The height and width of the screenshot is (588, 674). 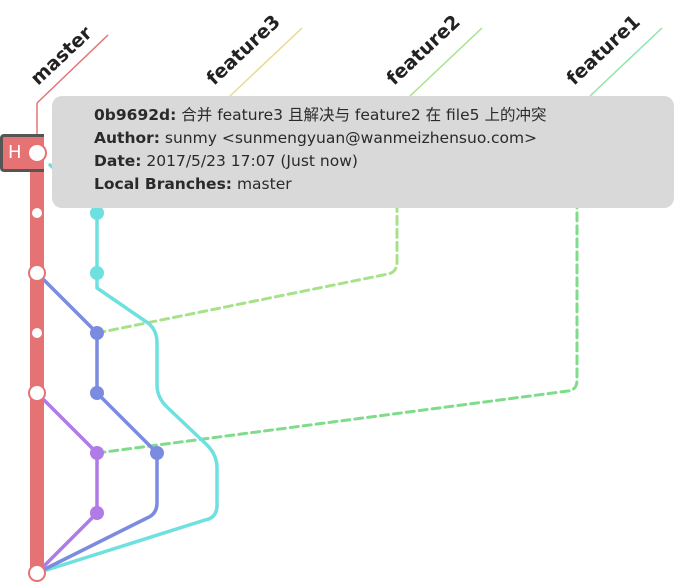 What do you see at coordinates (252, 161) in the screenshot?
I see `date-value: 2017/5/23 17:07 (Just now)` at bounding box center [252, 161].